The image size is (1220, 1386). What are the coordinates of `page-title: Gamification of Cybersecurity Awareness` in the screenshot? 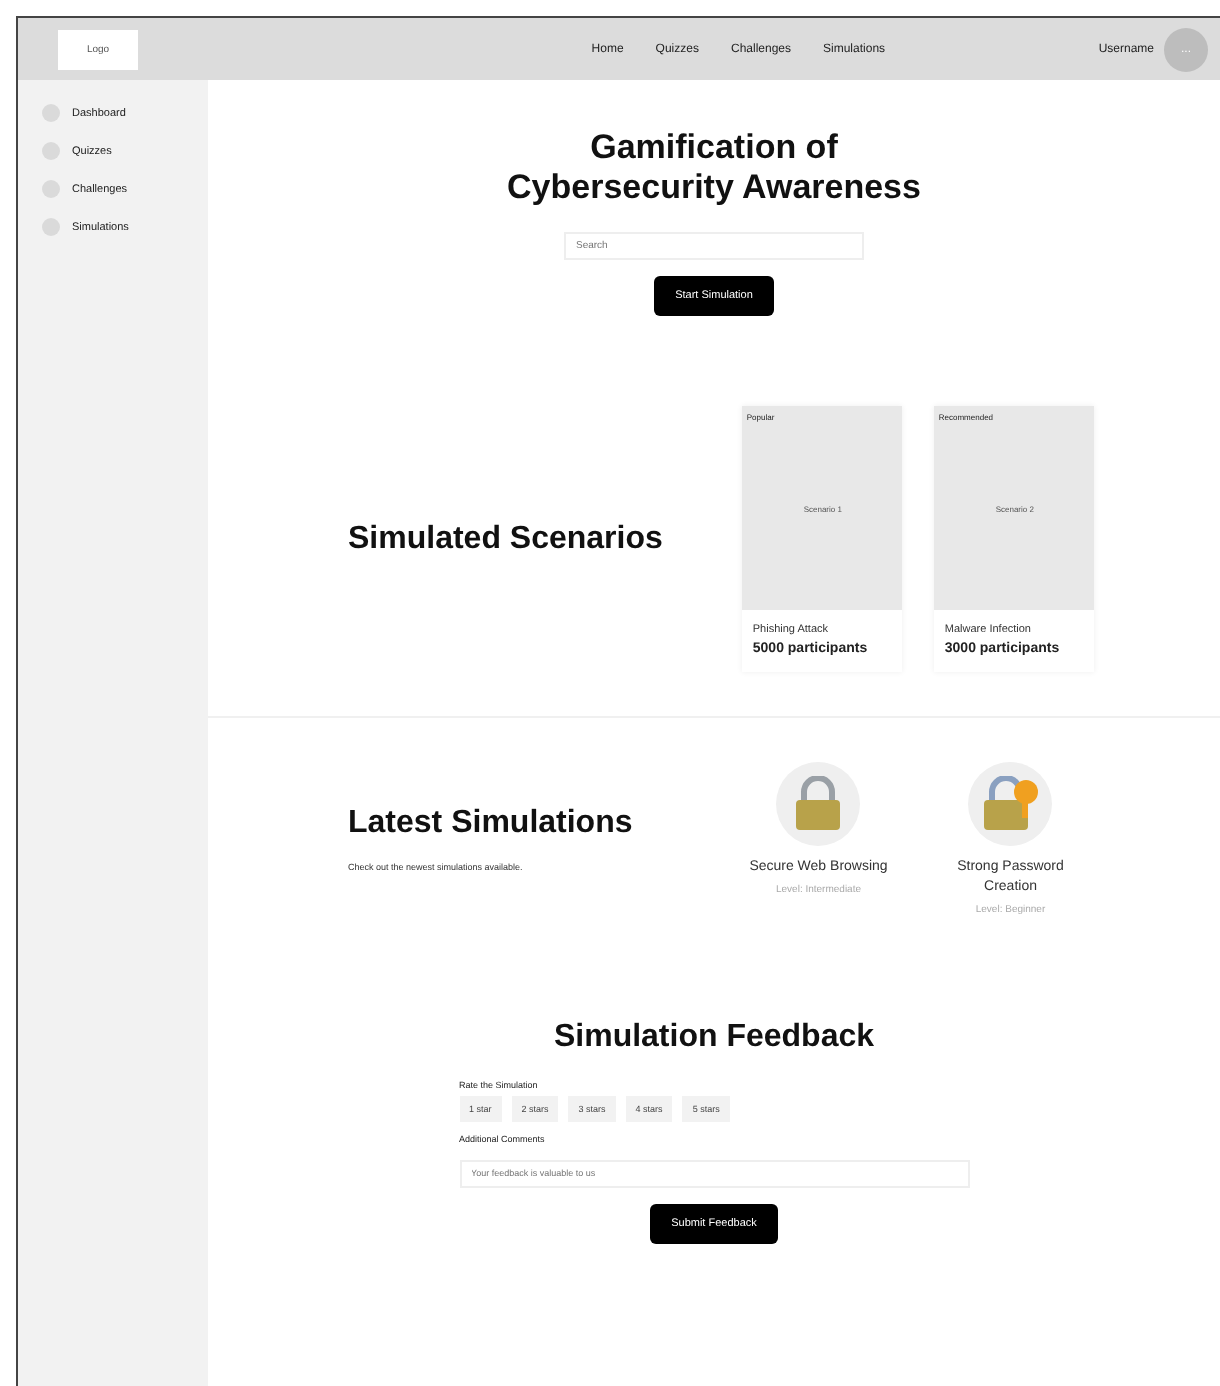 It's located at (714, 168).